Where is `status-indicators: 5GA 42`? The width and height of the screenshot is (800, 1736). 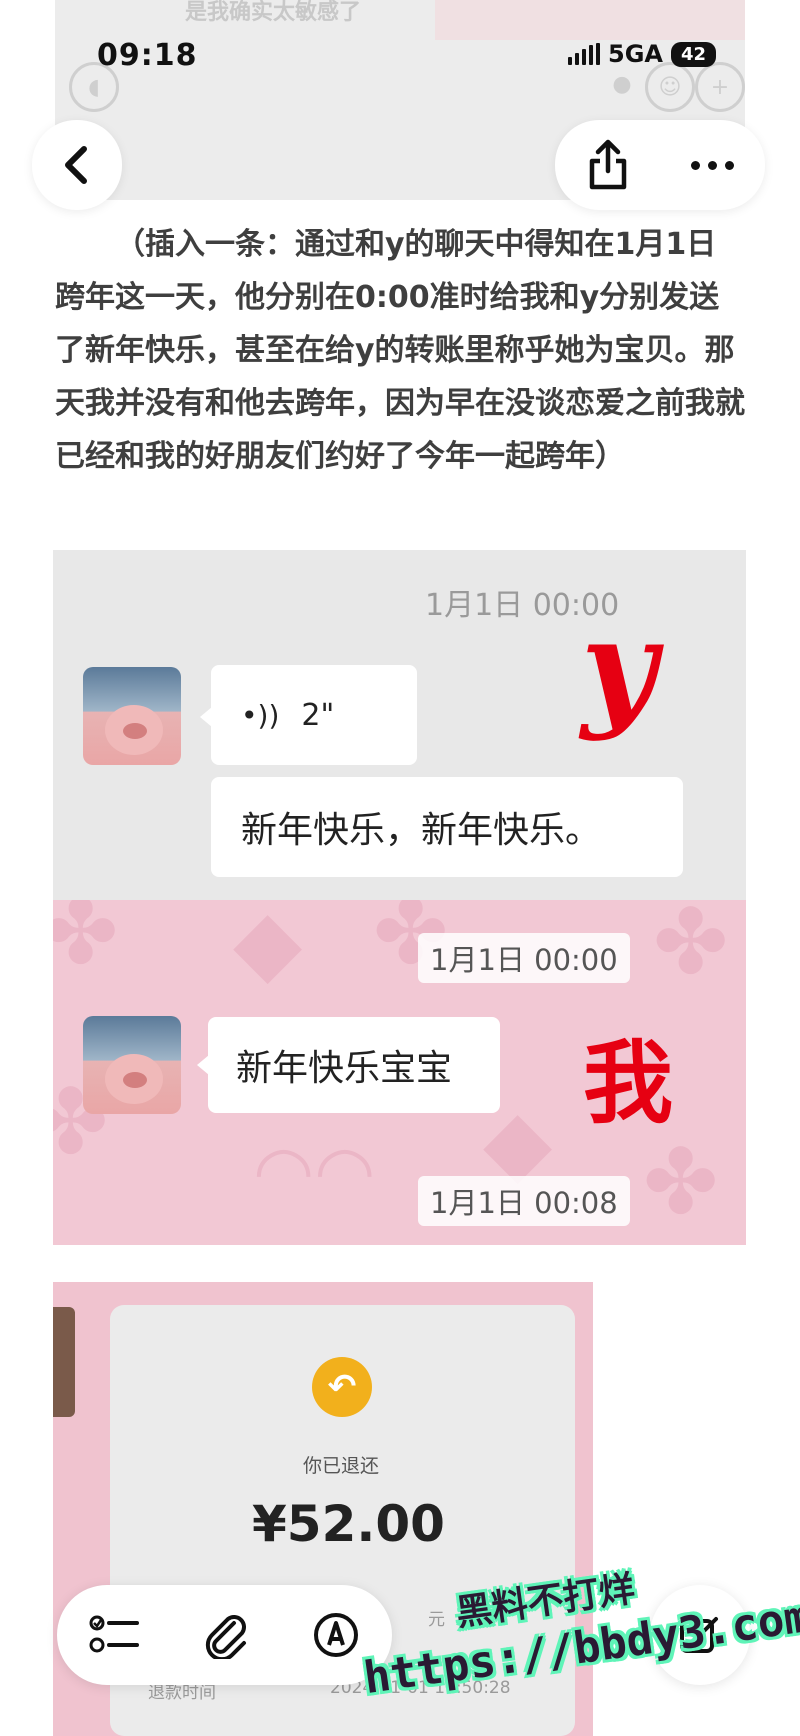 status-indicators: 5GA 42 is located at coordinates (642, 54).